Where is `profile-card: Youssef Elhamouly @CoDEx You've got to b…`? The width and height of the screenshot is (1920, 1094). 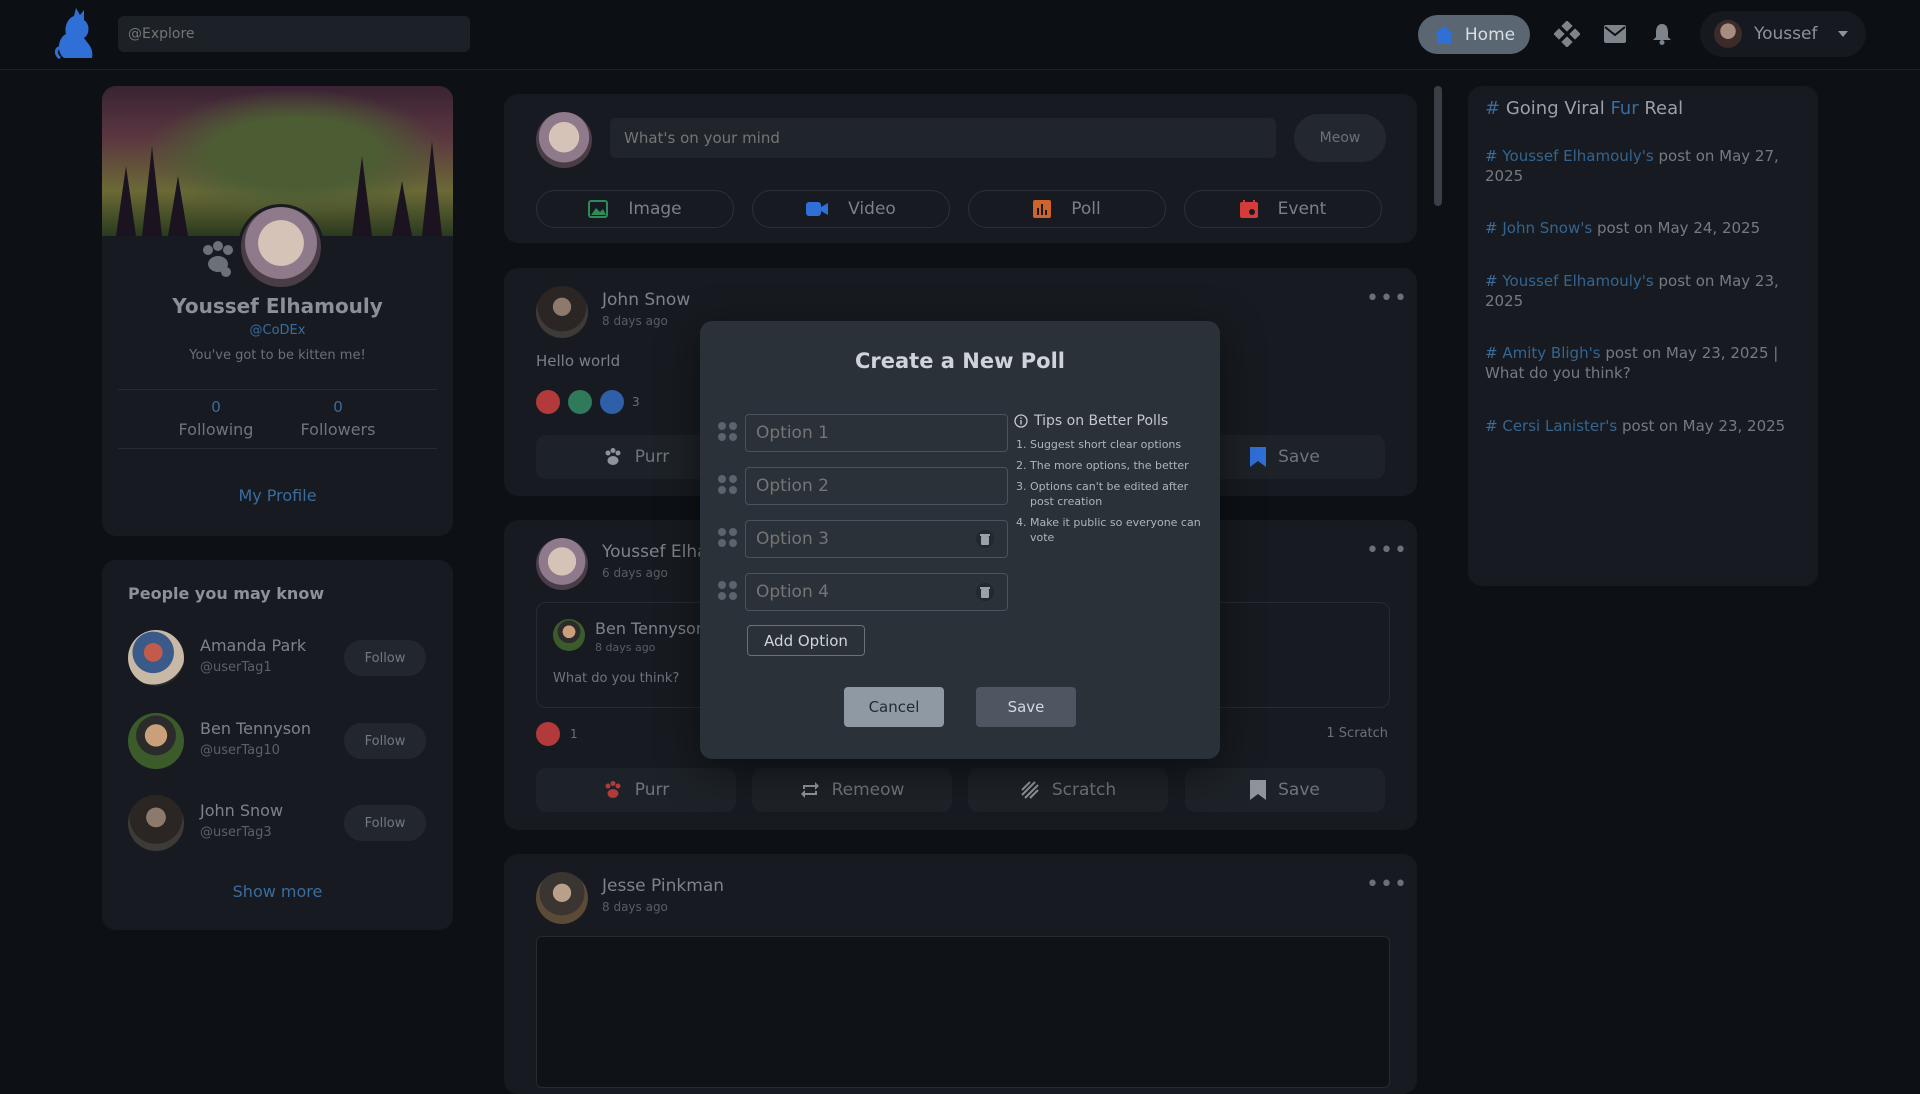
profile-card: Youssef Elhamouly @CoDEx You've got to b… is located at coordinates (277, 311).